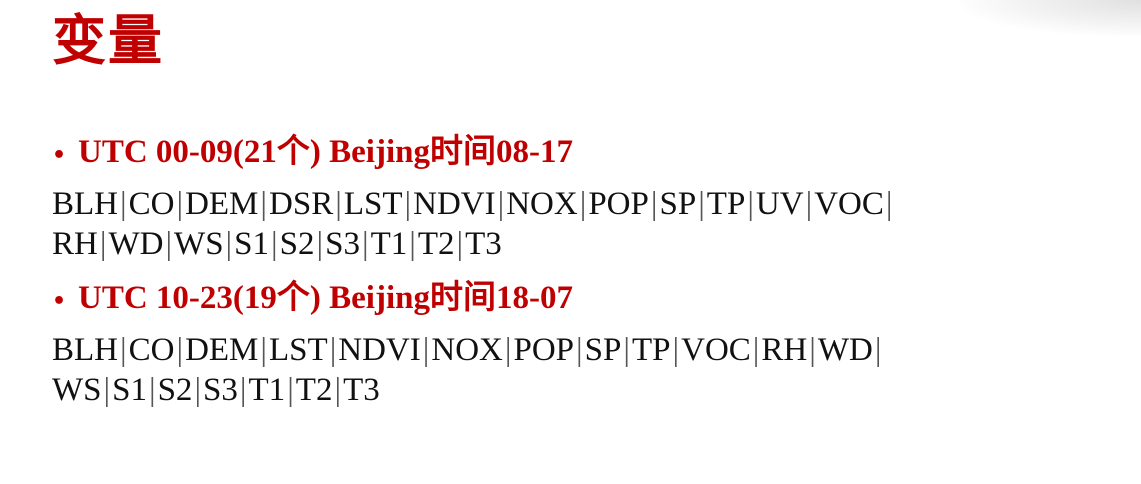 This screenshot has height=484, width=1141. I want to click on variable-name: DSR, so click(301, 204).